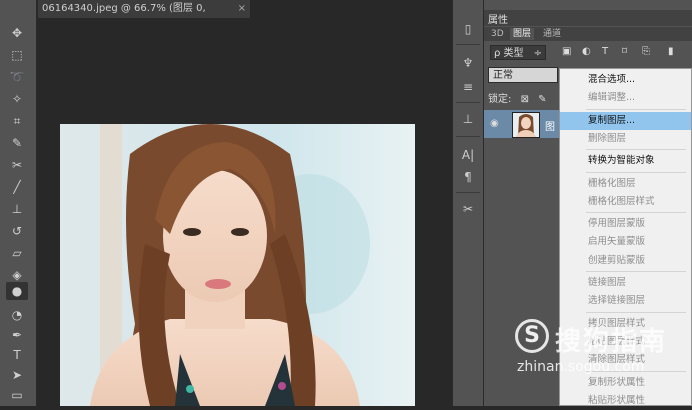  I want to click on lock-paint-icon: ✎, so click(542, 99).